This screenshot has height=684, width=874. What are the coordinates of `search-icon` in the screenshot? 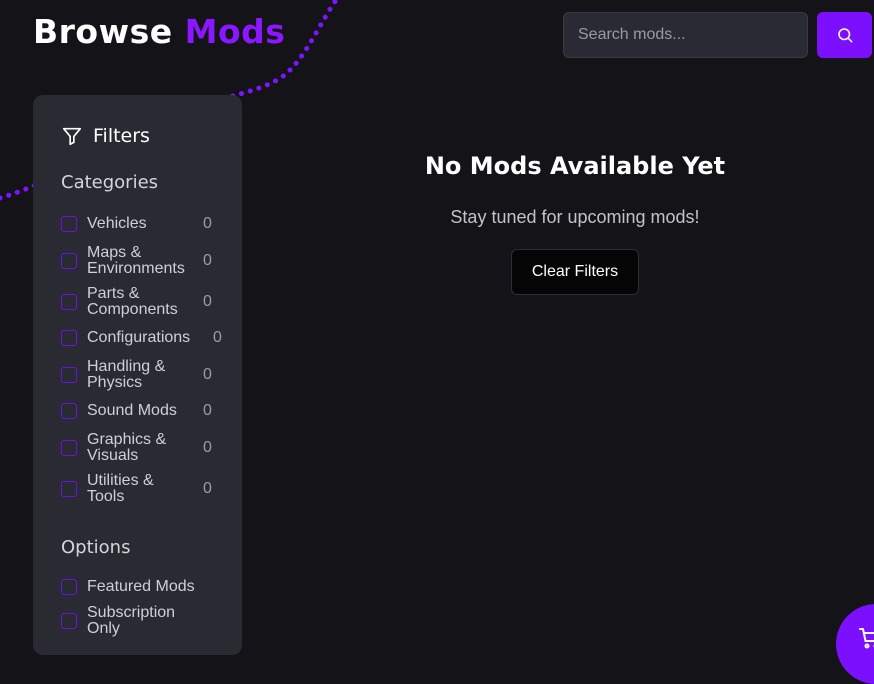 It's located at (844, 35).